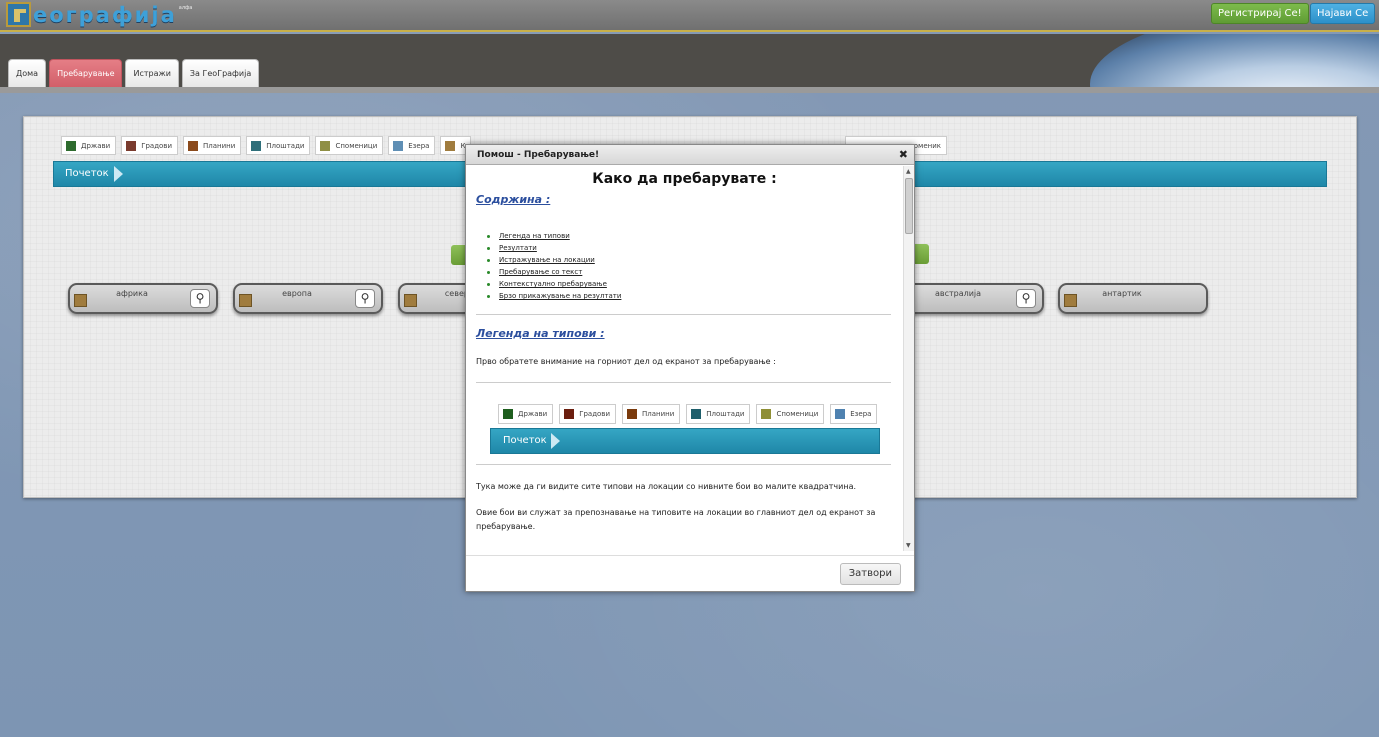 The width and height of the screenshot is (1379, 737). What do you see at coordinates (554, 248) in the screenshot?
I see `toc-link-results: Резултати` at bounding box center [554, 248].